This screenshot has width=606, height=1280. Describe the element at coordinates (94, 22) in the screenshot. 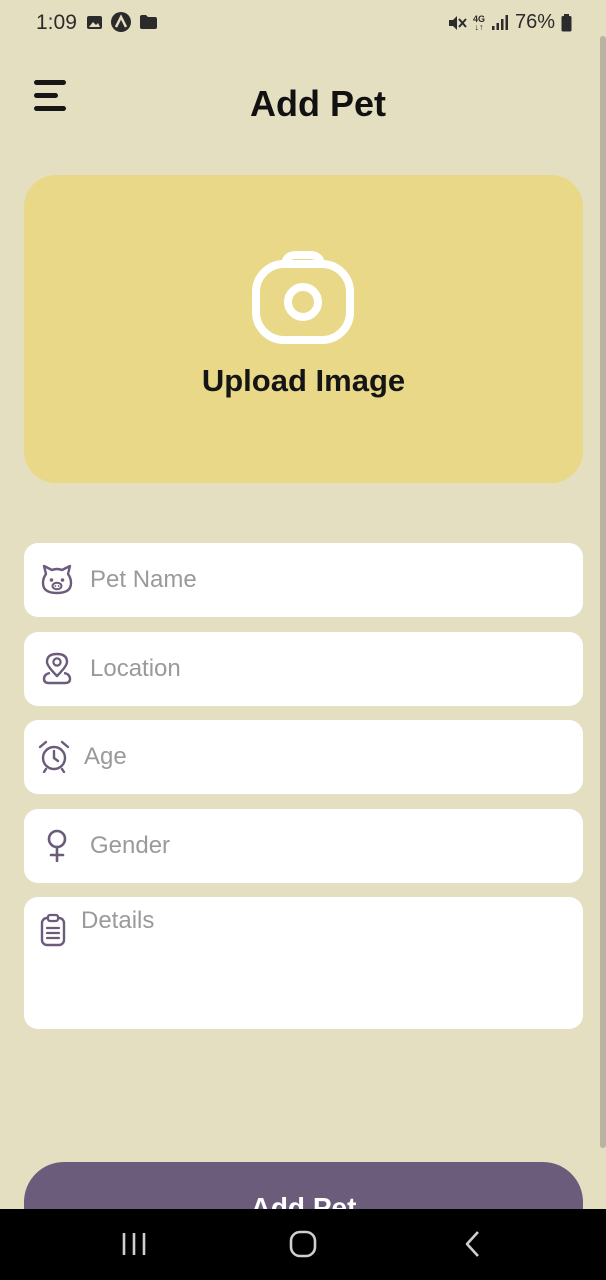

I see `gallery-icon` at that location.